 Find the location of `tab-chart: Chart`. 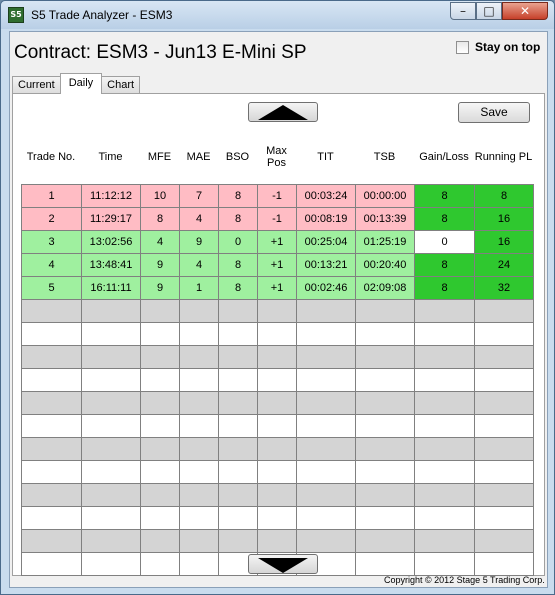

tab-chart: Chart is located at coordinates (121, 85).